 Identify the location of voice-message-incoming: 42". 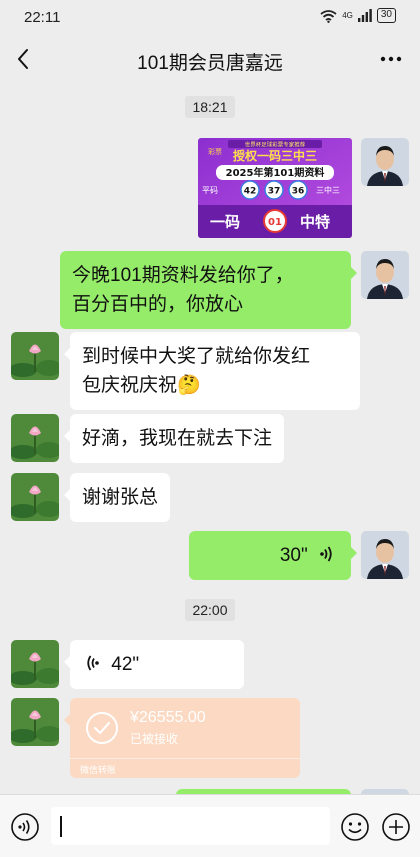
(154, 664).